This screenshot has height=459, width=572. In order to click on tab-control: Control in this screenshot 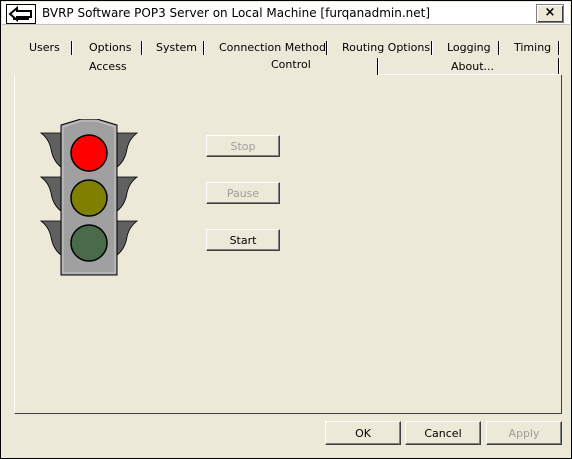, I will do `click(291, 64)`.